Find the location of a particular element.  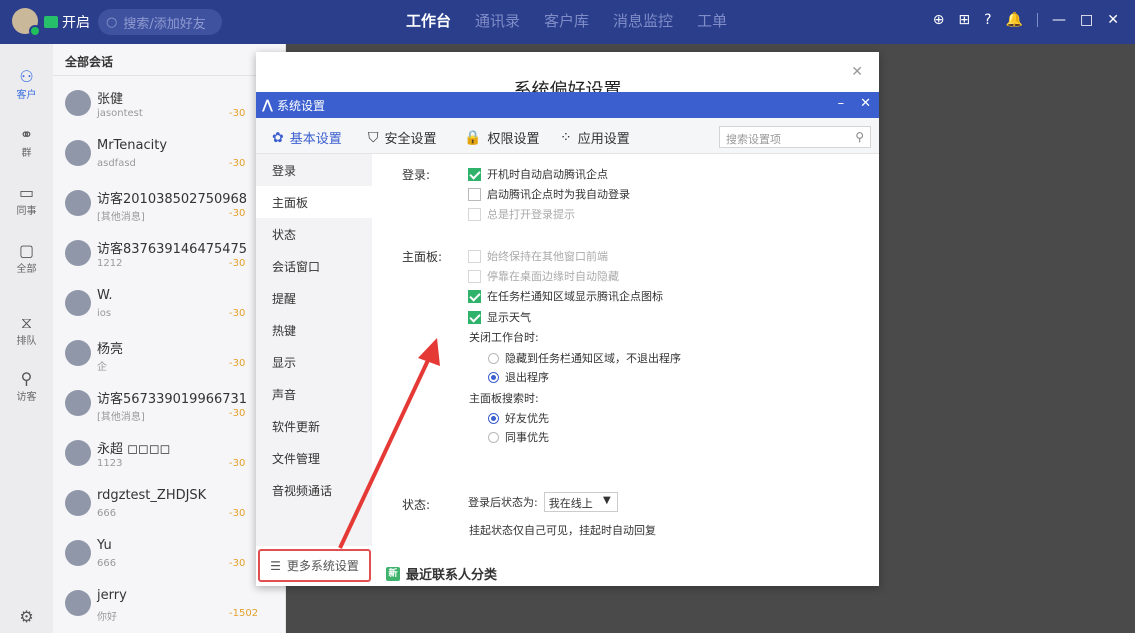

briefcase-icon: ▭ is located at coordinates (26, 192).